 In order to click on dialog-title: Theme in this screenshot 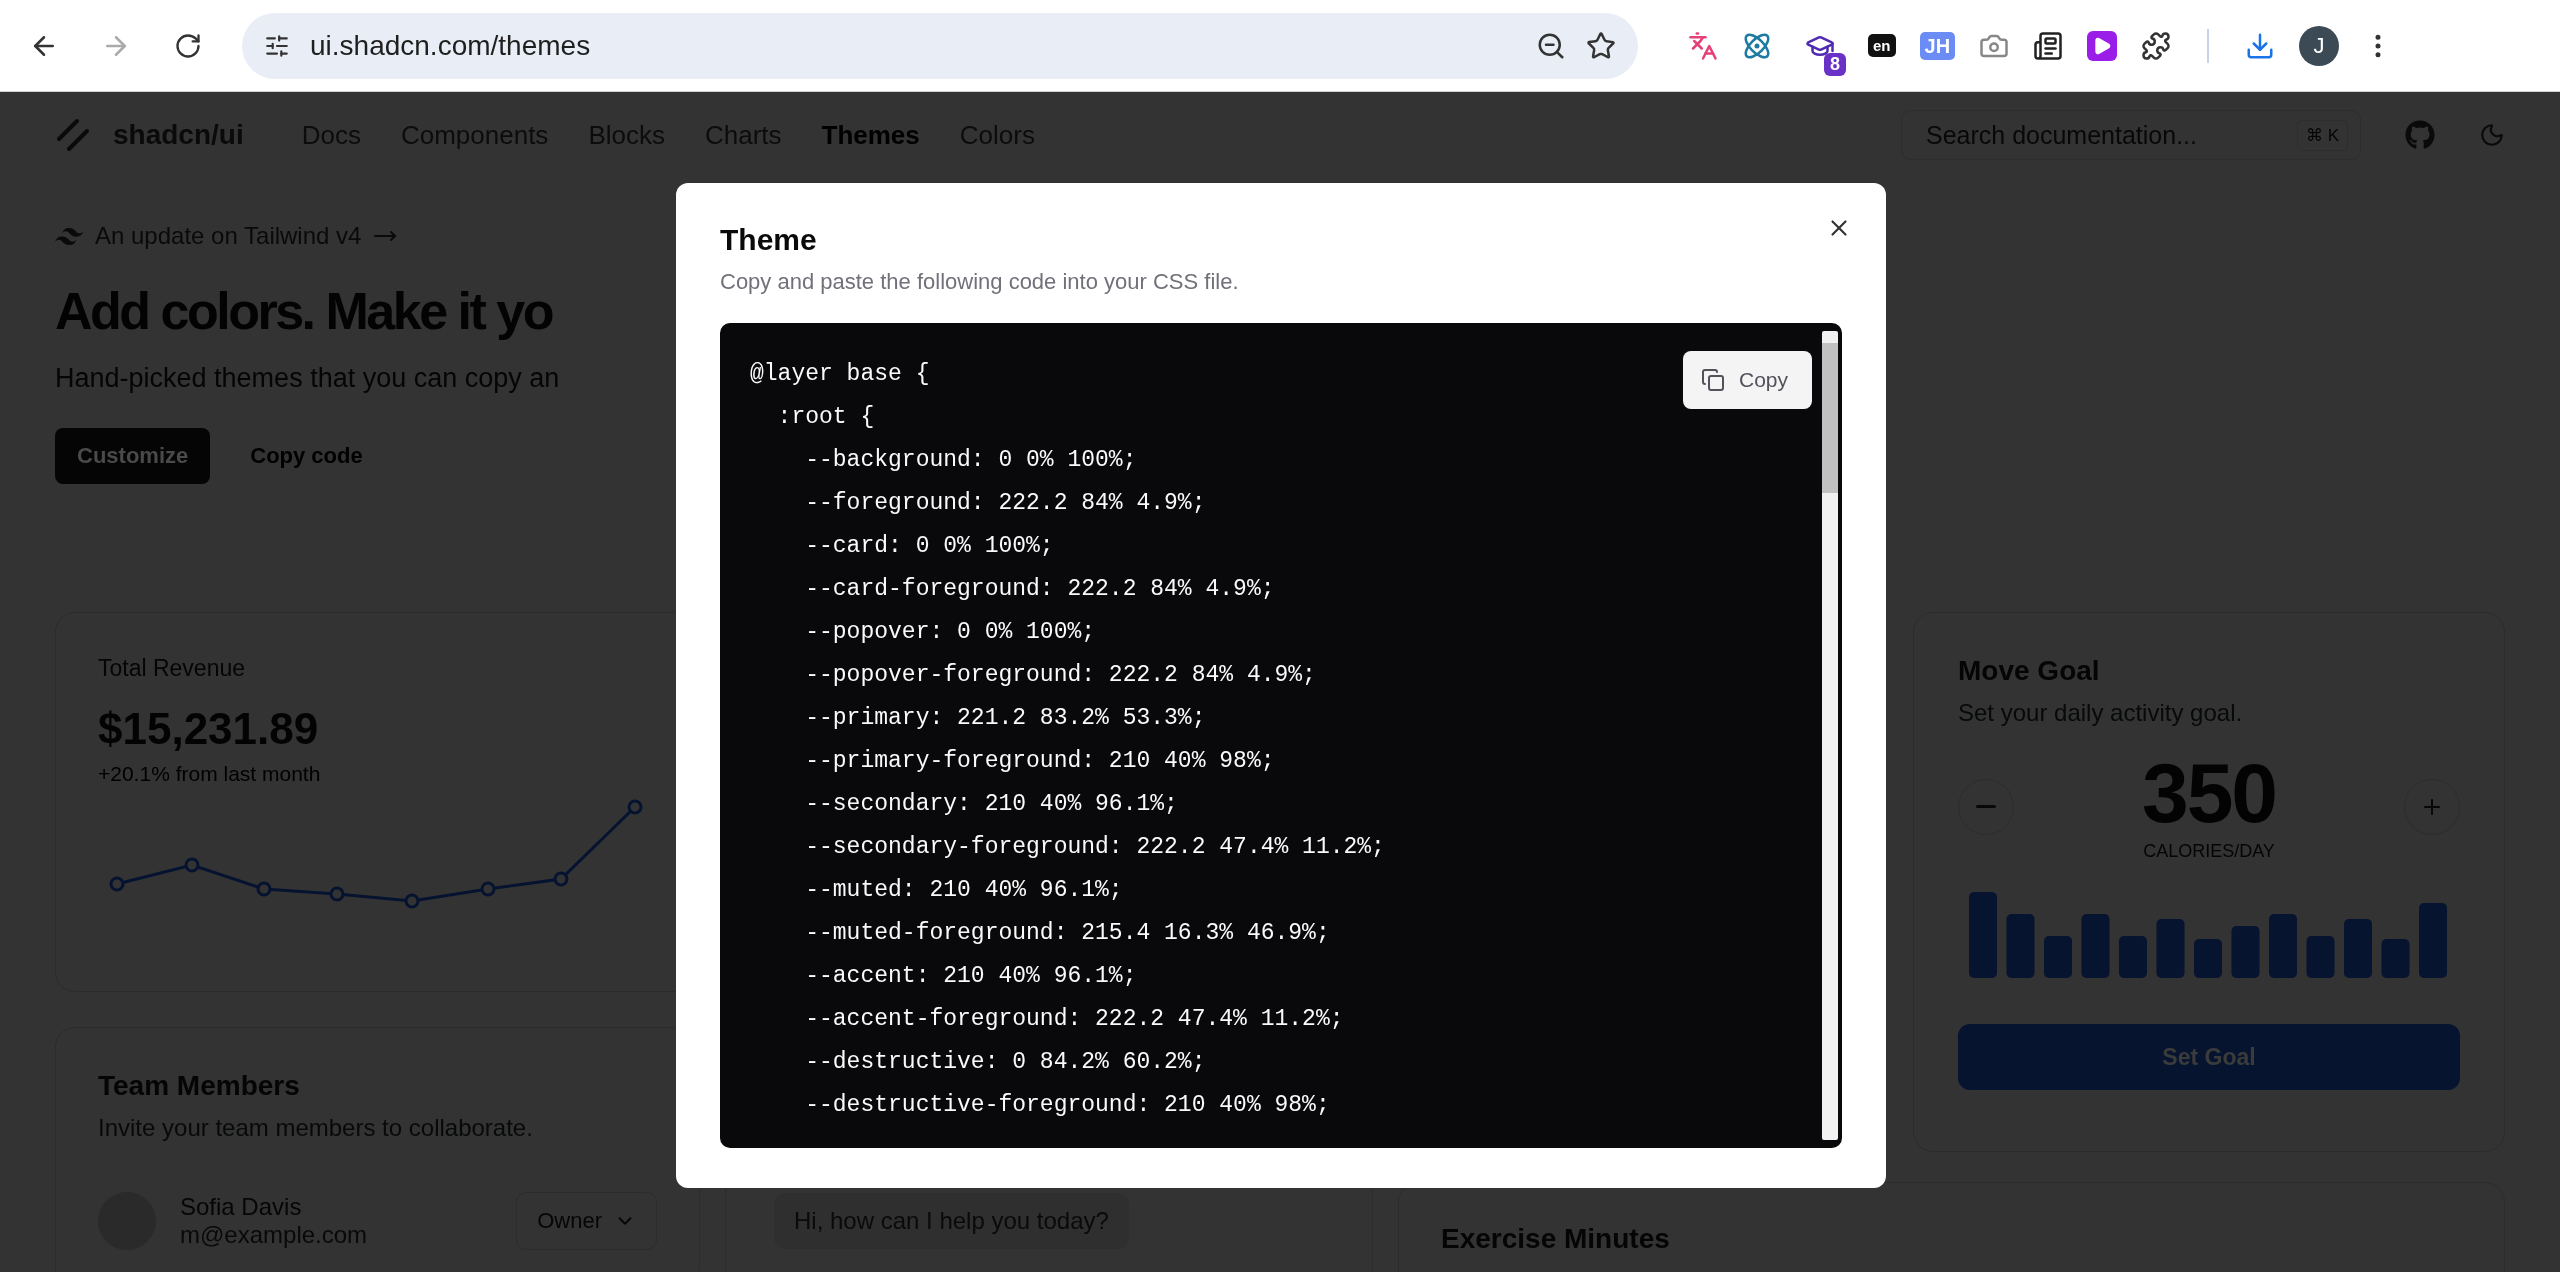, I will do `click(769, 240)`.